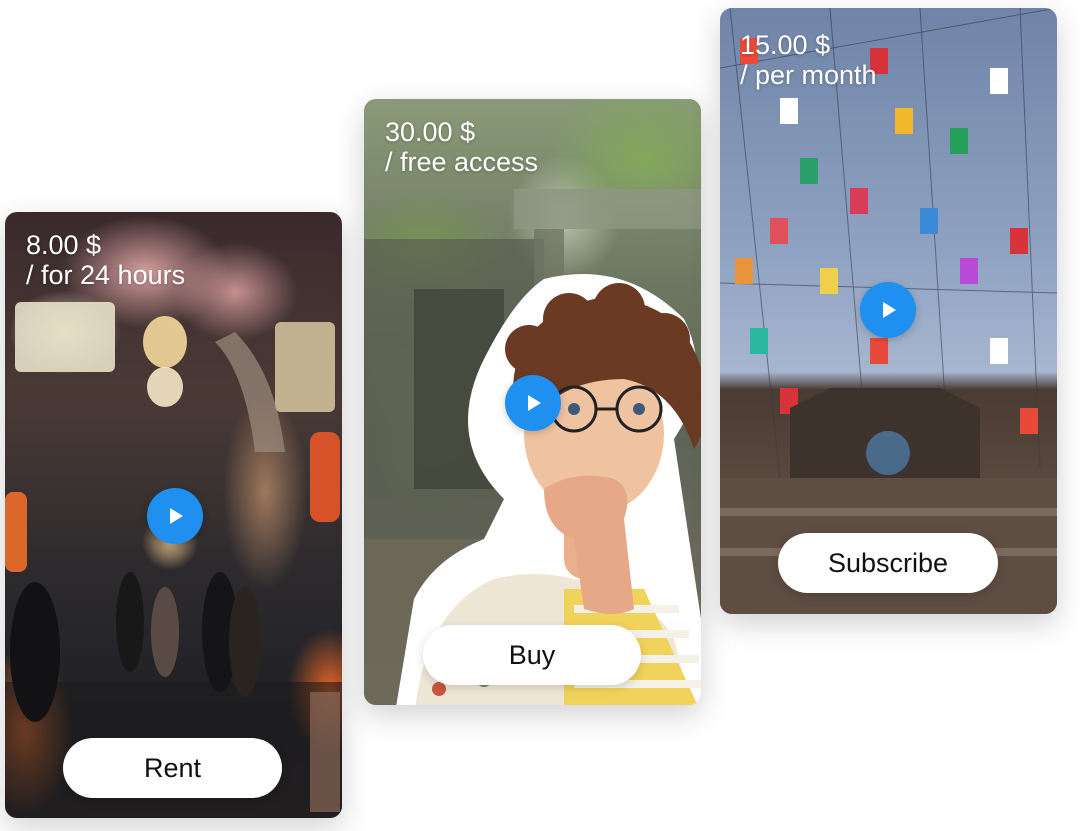 The width and height of the screenshot is (1080, 831). What do you see at coordinates (106, 275) in the screenshot?
I see `rent-price-period: / for 24 hours` at bounding box center [106, 275].